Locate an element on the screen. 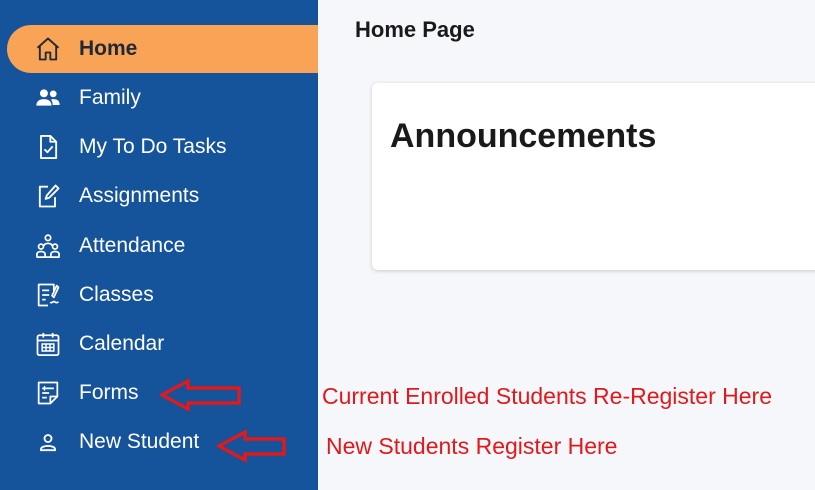  sidebar-item-attendance: Attendance is located at coordinates (162, 246).